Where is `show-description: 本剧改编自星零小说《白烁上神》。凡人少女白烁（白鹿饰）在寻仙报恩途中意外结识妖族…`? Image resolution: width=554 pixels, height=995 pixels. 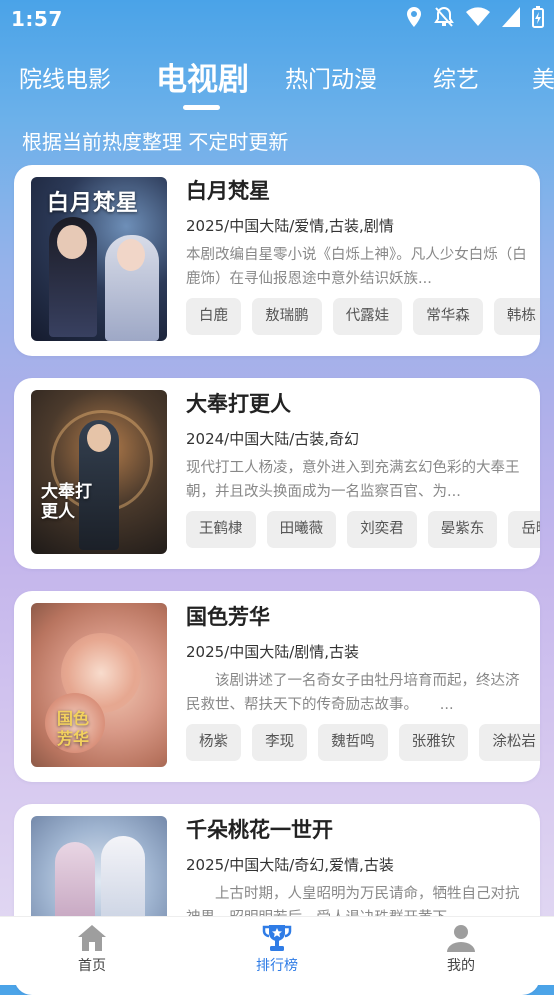 show-description: 本剧改编自星零小说《白烁上神》。凡人少女白烁（白鹿饰）在寻仙报恩途中意外结识妖族… is located at coordinates (356, 267).